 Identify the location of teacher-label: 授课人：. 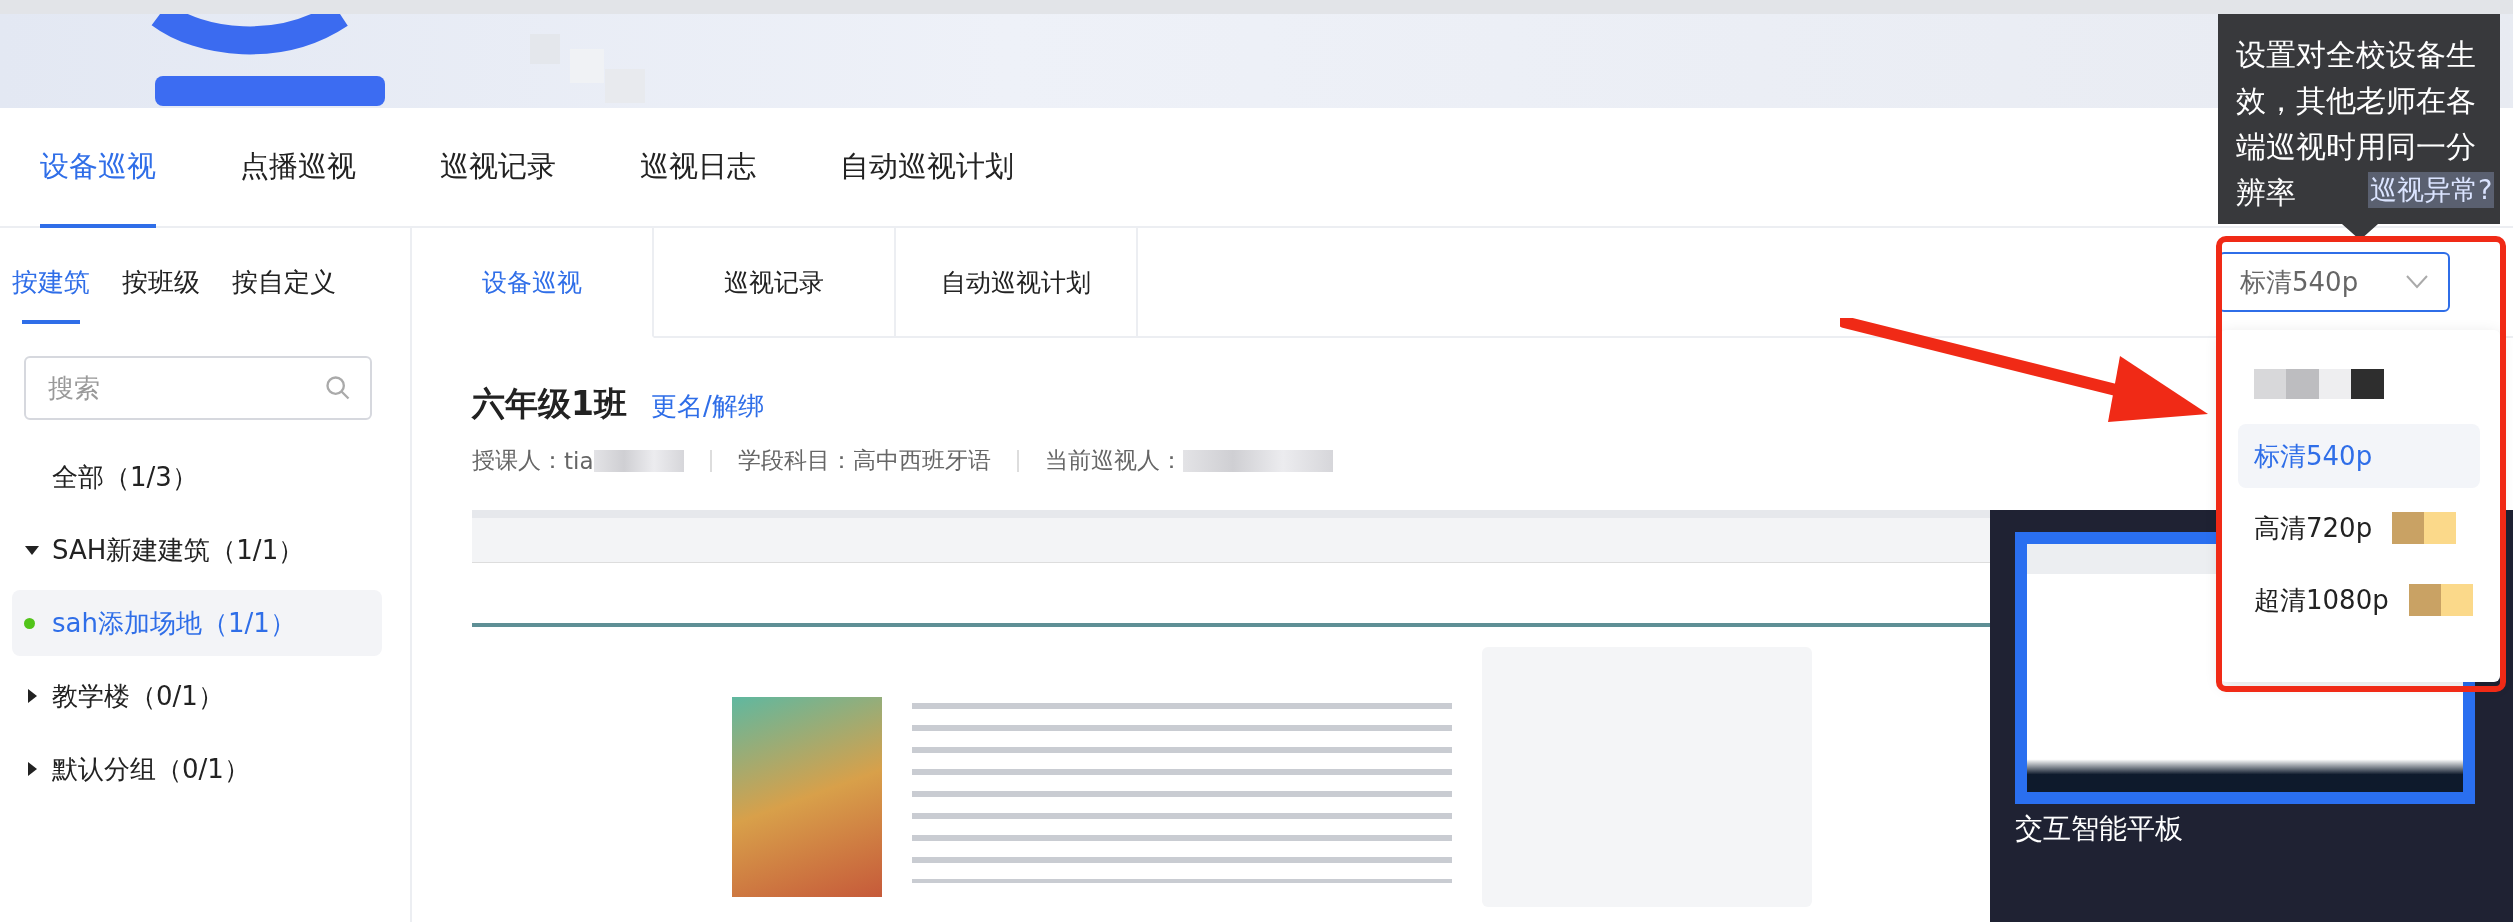
(518, 460).